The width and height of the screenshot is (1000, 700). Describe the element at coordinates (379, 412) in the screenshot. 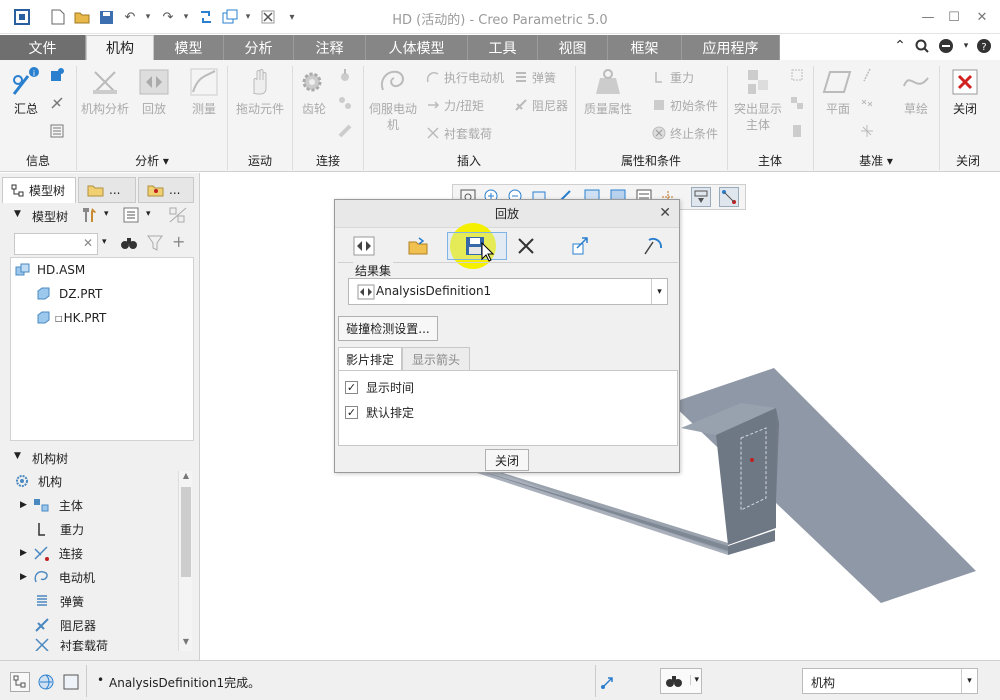

I see `default-schedule-row: ✓ 默认排定` at that location.